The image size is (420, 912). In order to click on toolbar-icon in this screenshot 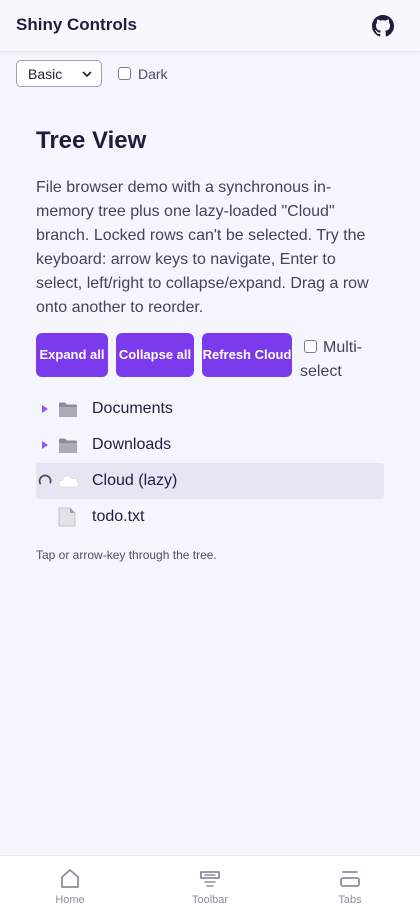, I will do `click(210, 879)`.